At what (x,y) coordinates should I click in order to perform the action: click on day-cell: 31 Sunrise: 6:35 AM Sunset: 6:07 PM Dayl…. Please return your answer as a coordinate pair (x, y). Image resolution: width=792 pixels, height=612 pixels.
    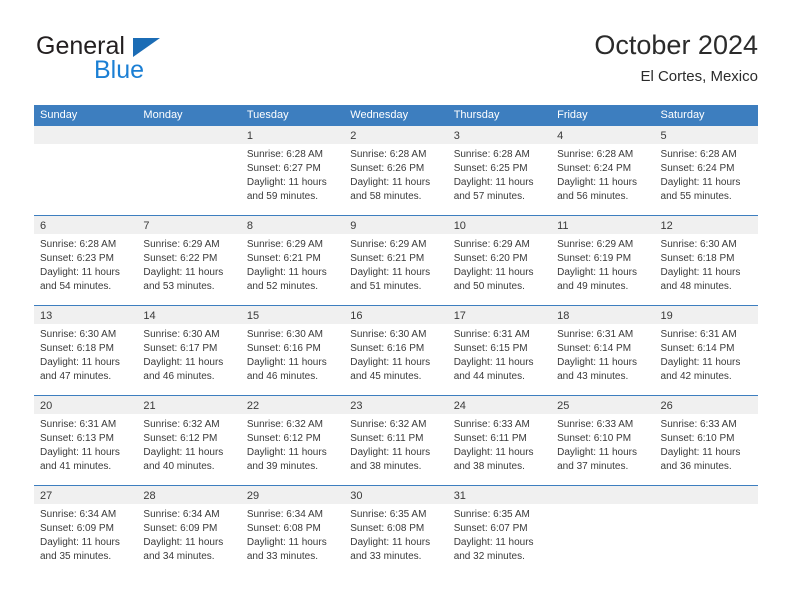
    Looking at the image, I should click on (499, 530).